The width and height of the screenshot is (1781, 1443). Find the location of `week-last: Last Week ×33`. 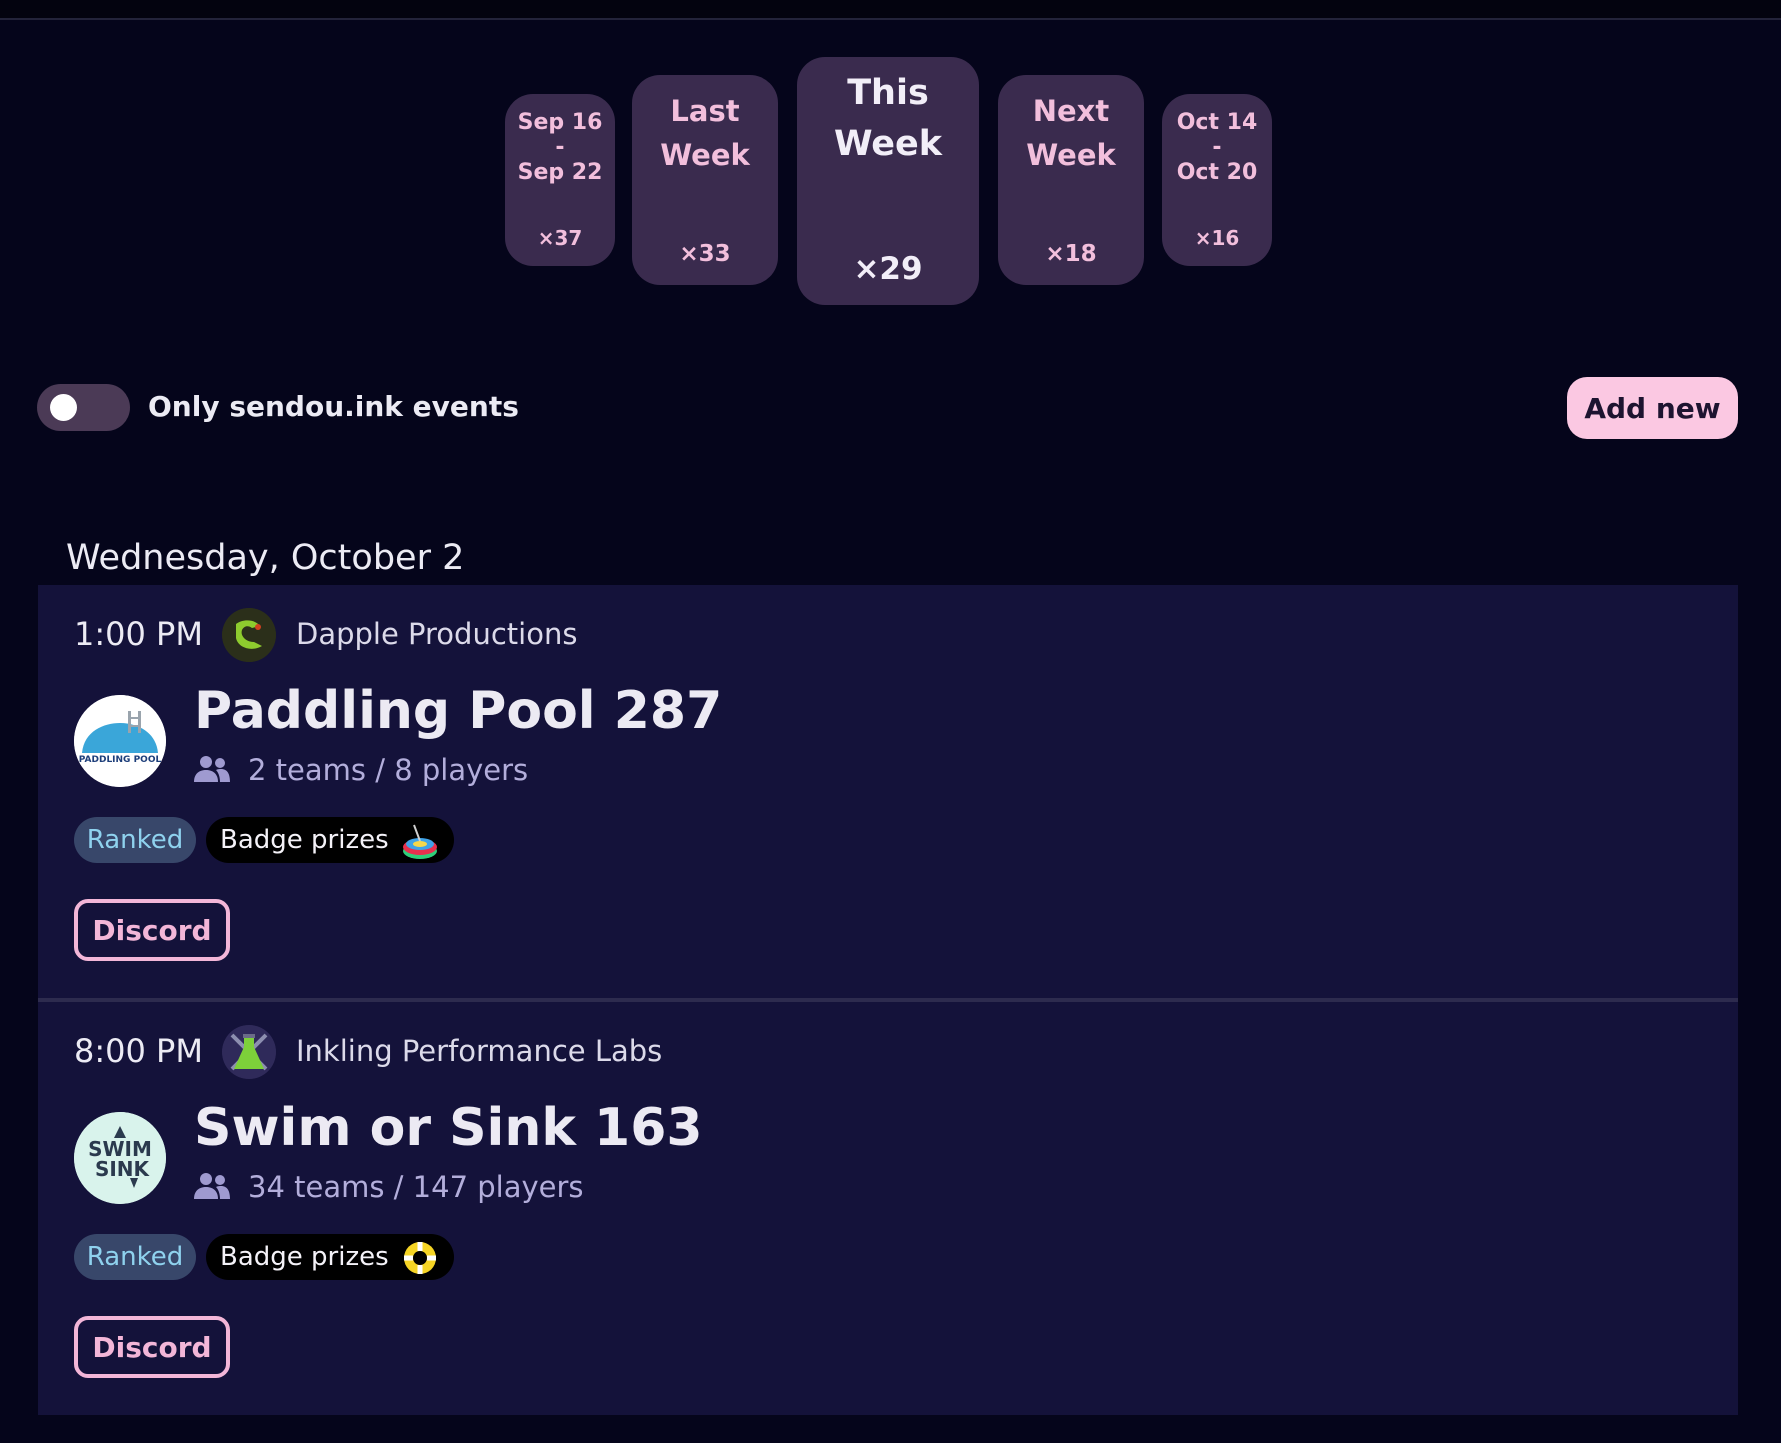

week-last: Last Week ×33 is located at coordinates (705, 180).